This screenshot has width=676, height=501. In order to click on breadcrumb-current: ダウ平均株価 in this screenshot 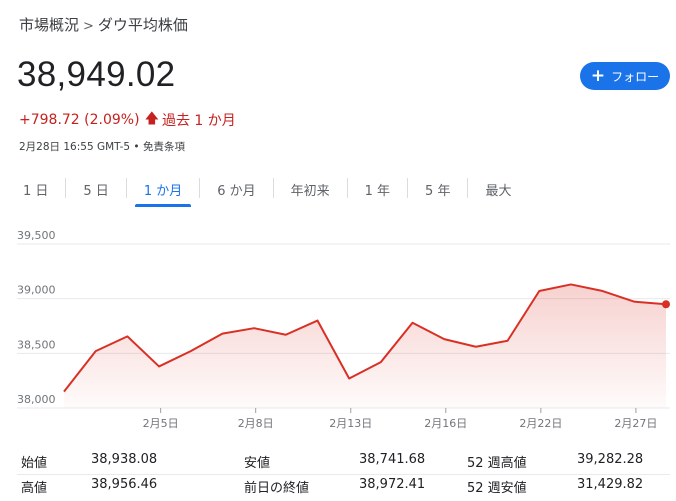, I will do `click(142, 25)`.